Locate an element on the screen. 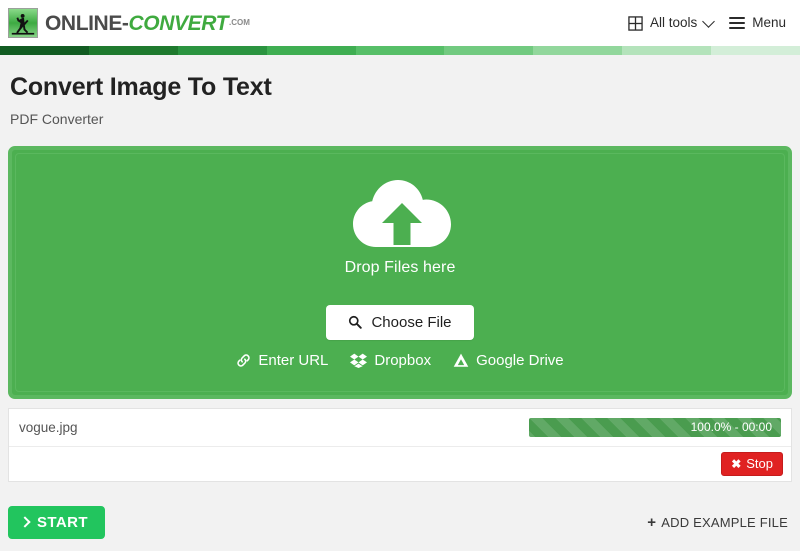 This screenshot has height=551, width=800. stop-button: ✖ Stop is located at coordinates (752, 463).